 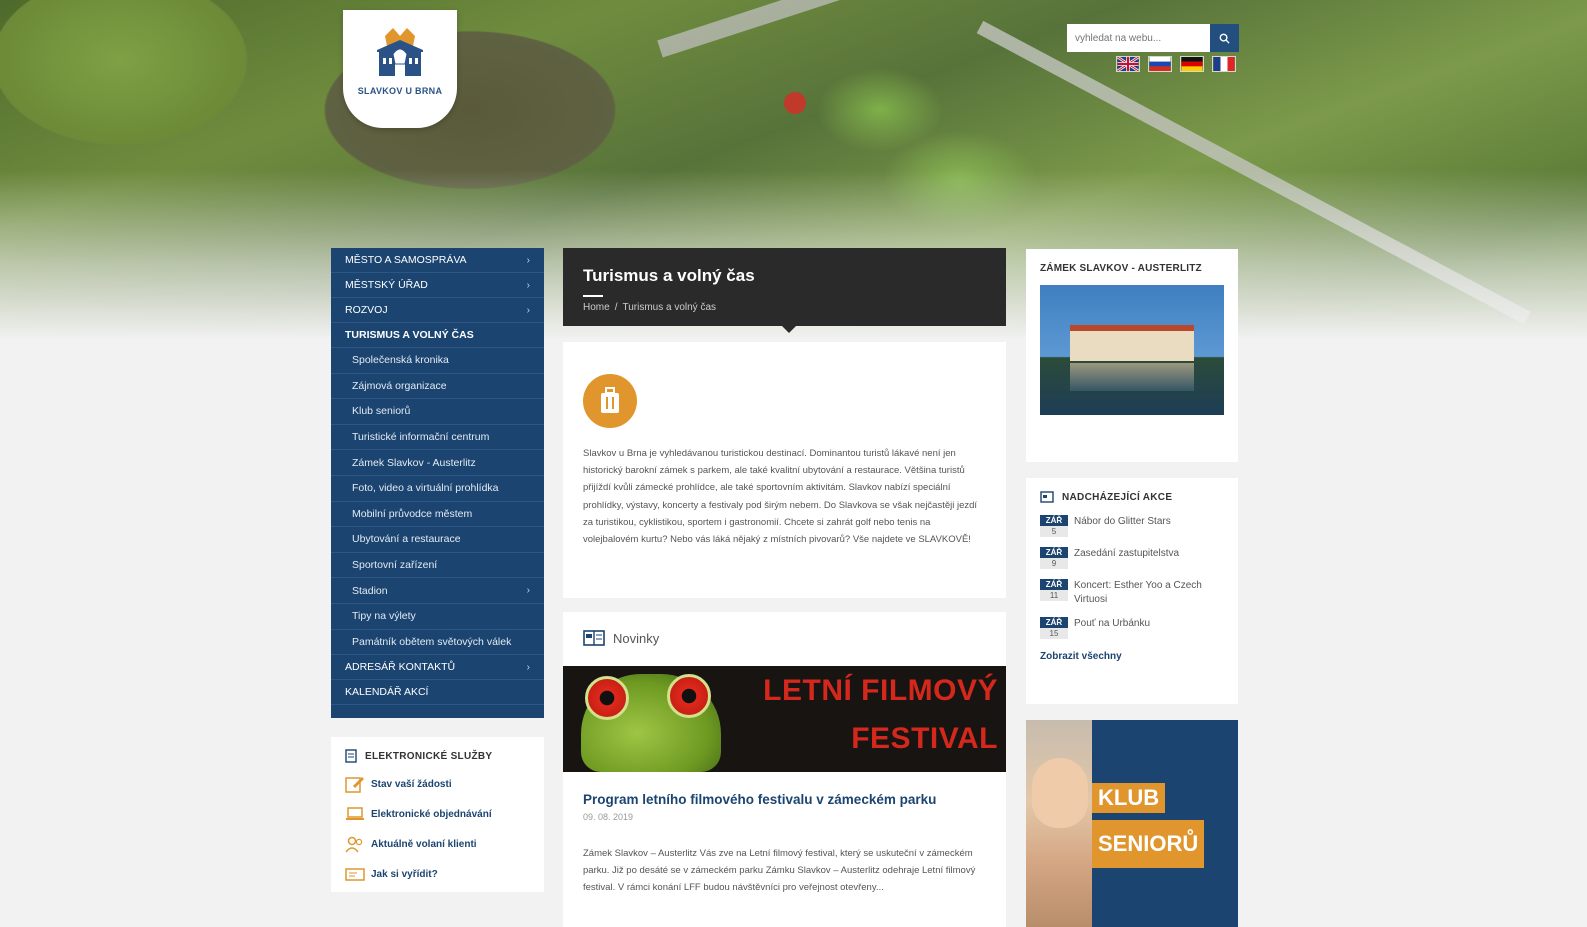 What do you see at coordinates (1112, 623) in the screenshot?
I see `event-name: Pouť na Urbánku` at bounding box center [1112, 623].